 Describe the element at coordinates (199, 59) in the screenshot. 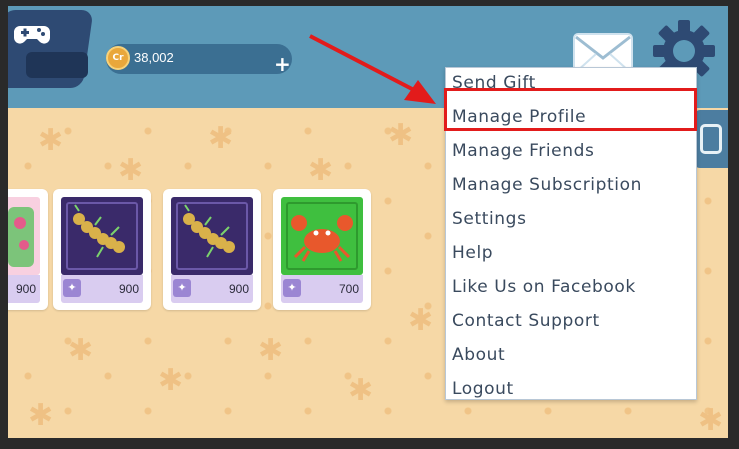

I see `credits-display: Cr 38,002 +` at that location.